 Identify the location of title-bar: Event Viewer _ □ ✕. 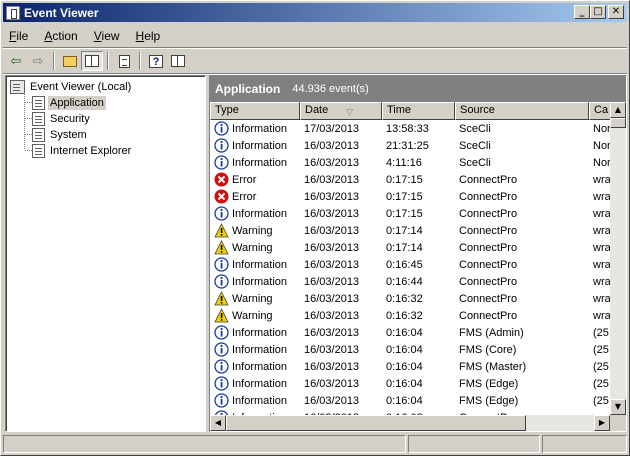
(315, 12).